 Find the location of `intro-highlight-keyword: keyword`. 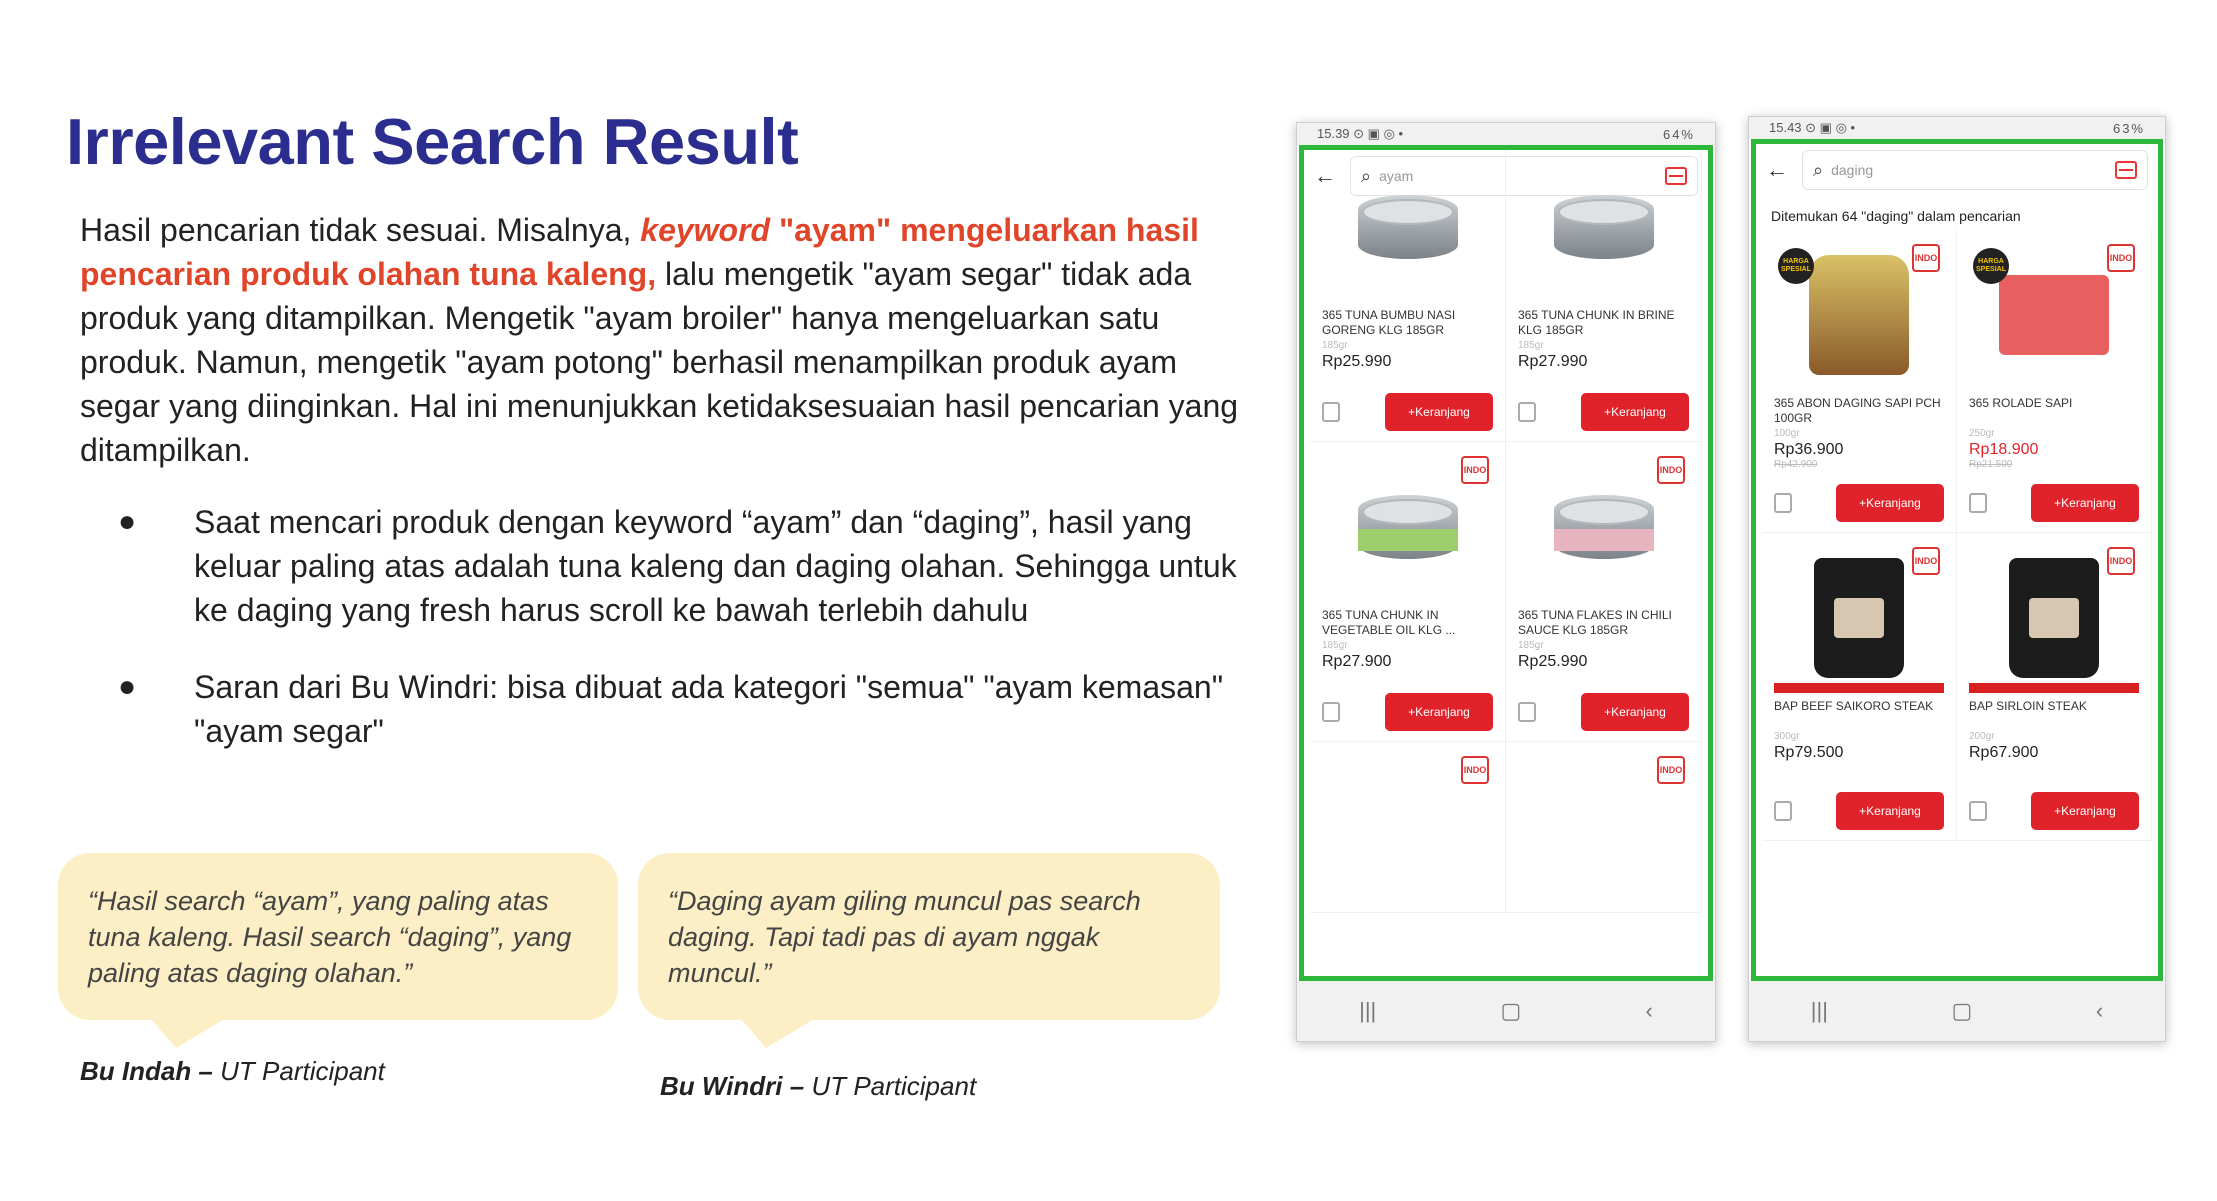

intro-highlight-keyword: keyword is located at coordinates (705, 230).